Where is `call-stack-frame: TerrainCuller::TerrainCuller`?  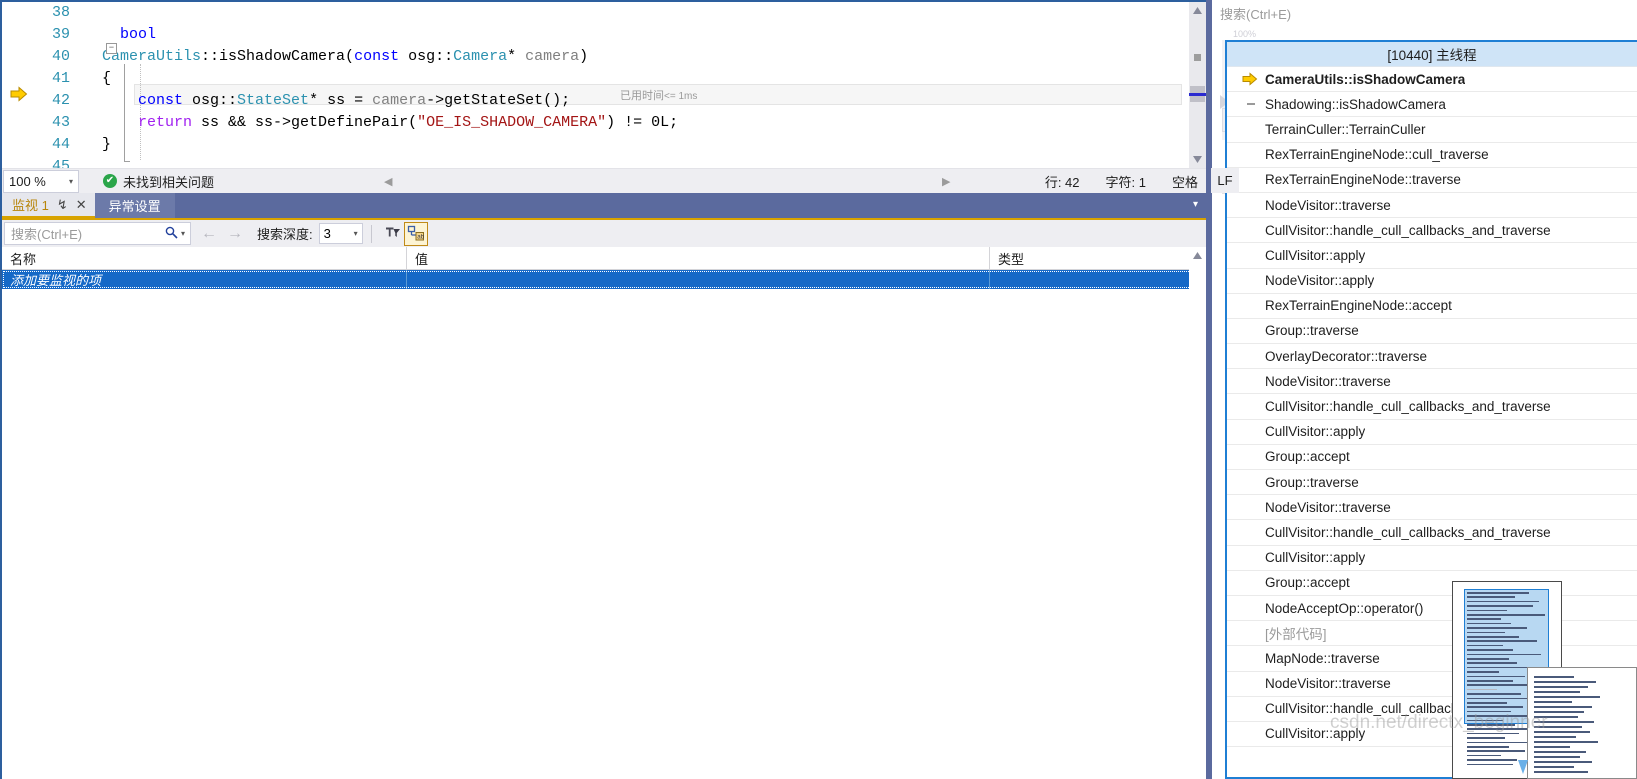 call-stack-frame: TerrainCuller::TerrainCuller is located at coordinates (1432, 130).